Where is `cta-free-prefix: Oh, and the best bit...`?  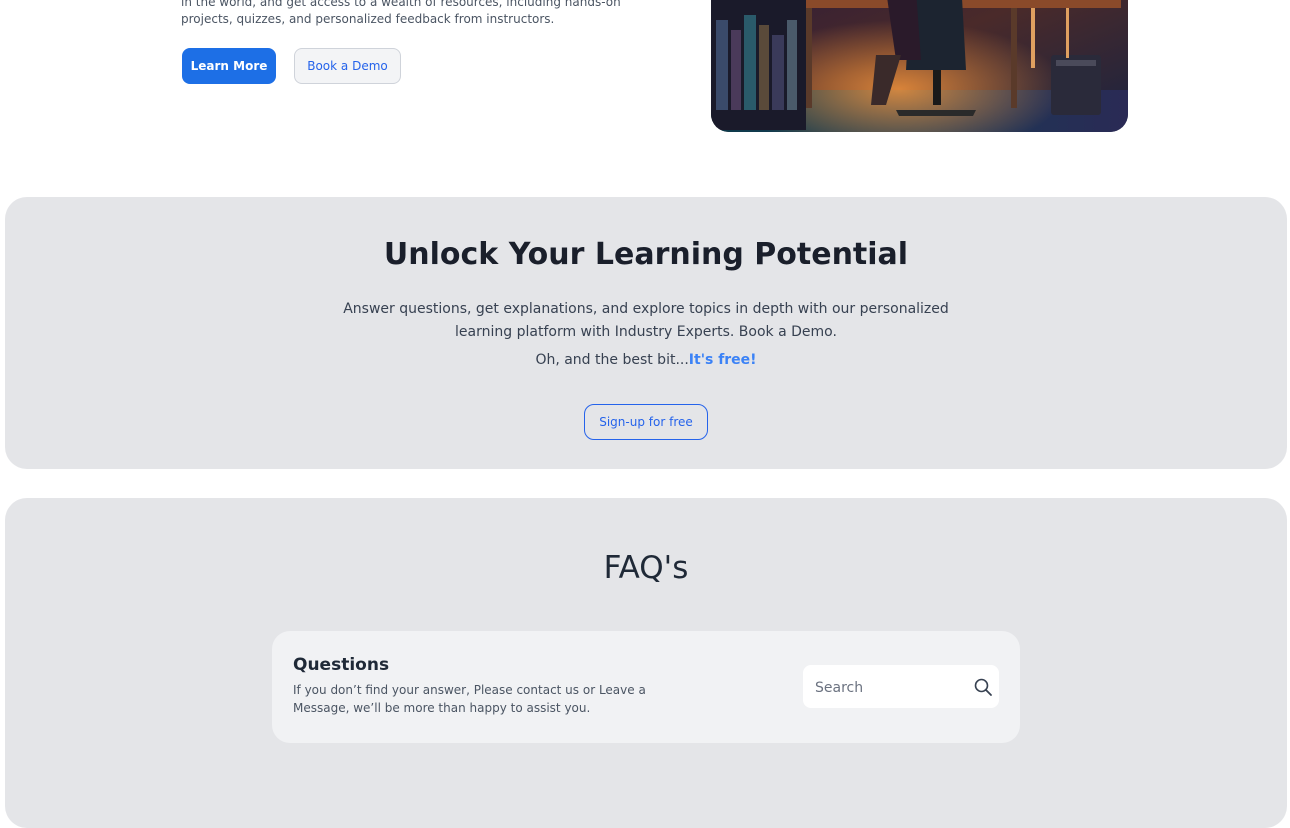 cta-free-prefix: Oh, and the best bit... is located at coordinates (612, 360).